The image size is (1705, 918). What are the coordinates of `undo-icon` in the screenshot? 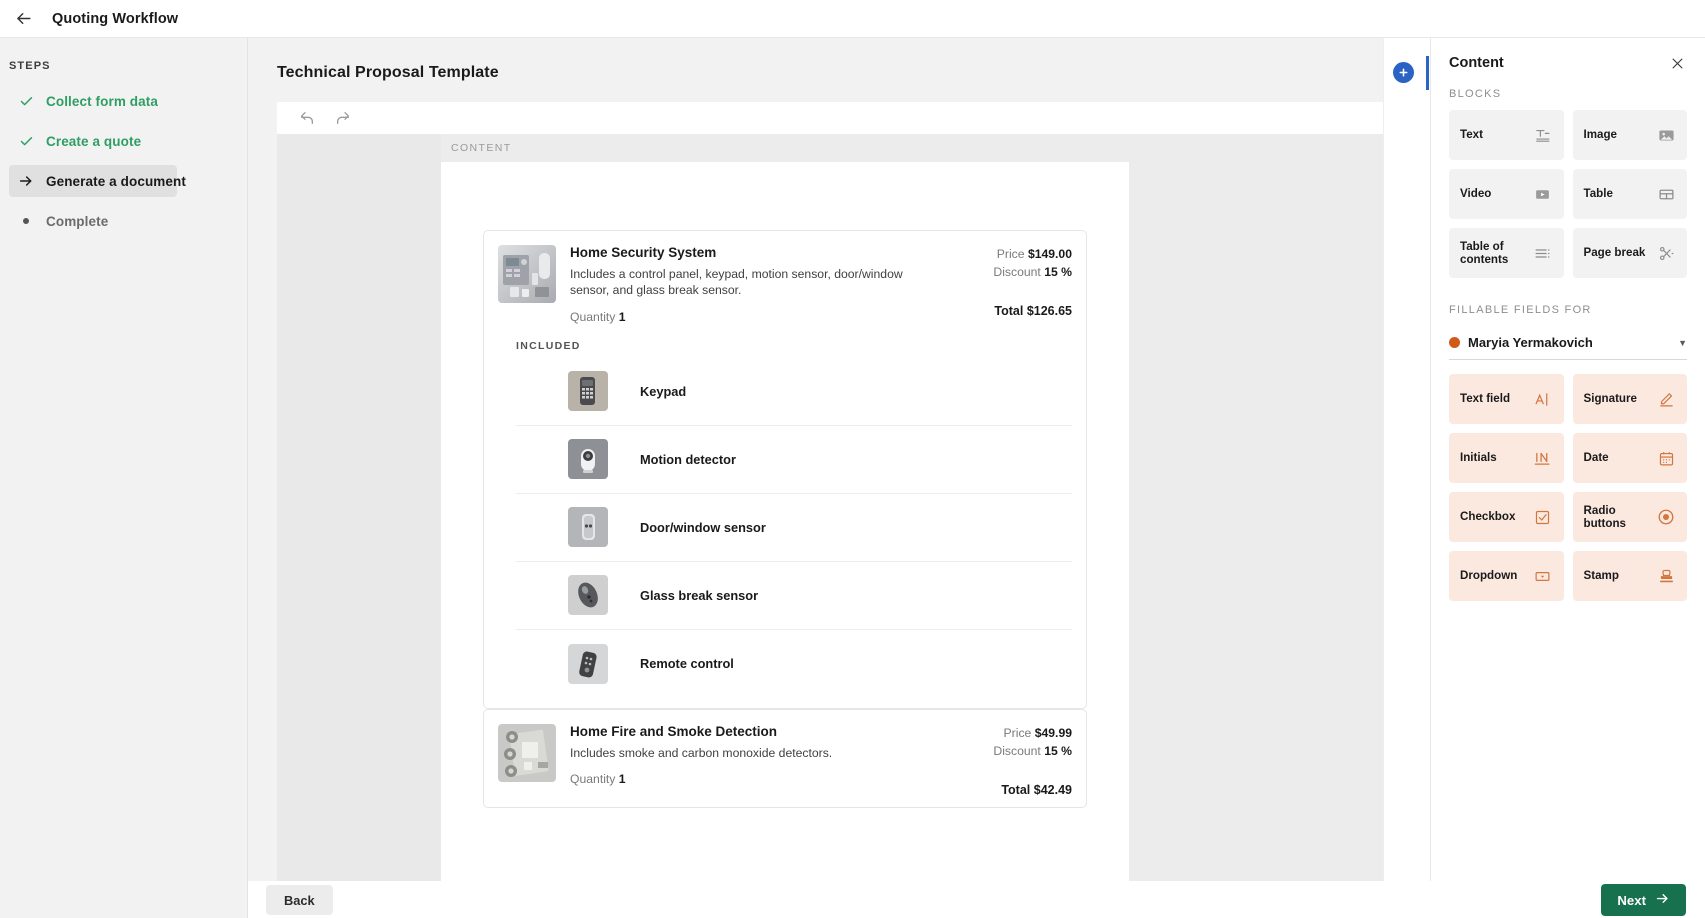 It's located at (307, 118).